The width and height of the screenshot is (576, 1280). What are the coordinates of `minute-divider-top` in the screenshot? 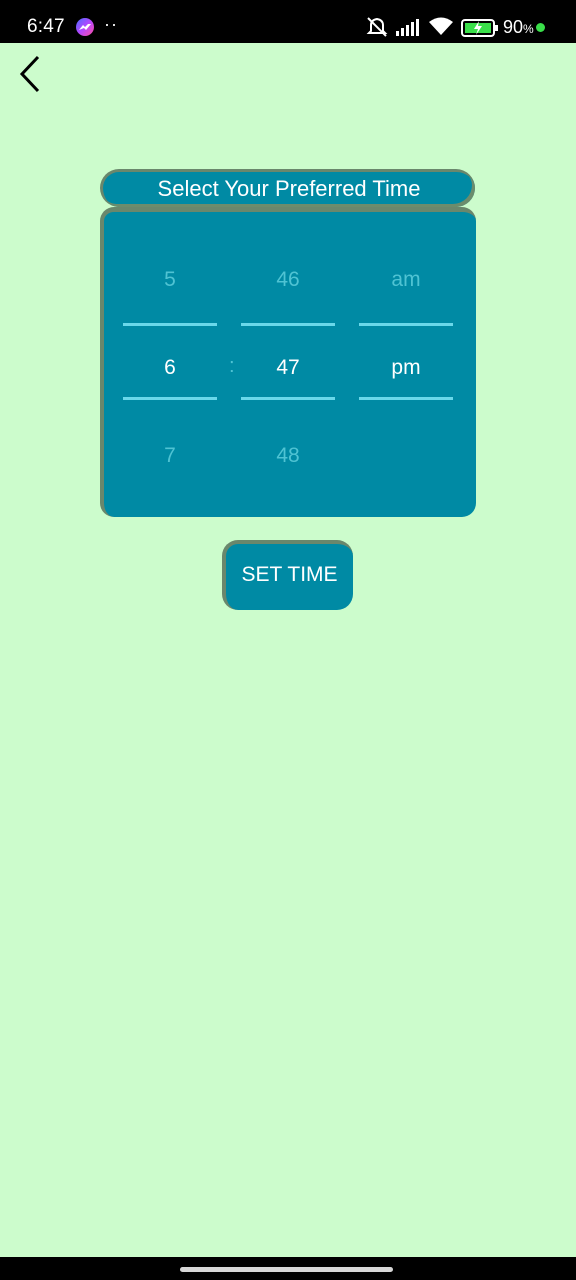 It's located at (288, 324).